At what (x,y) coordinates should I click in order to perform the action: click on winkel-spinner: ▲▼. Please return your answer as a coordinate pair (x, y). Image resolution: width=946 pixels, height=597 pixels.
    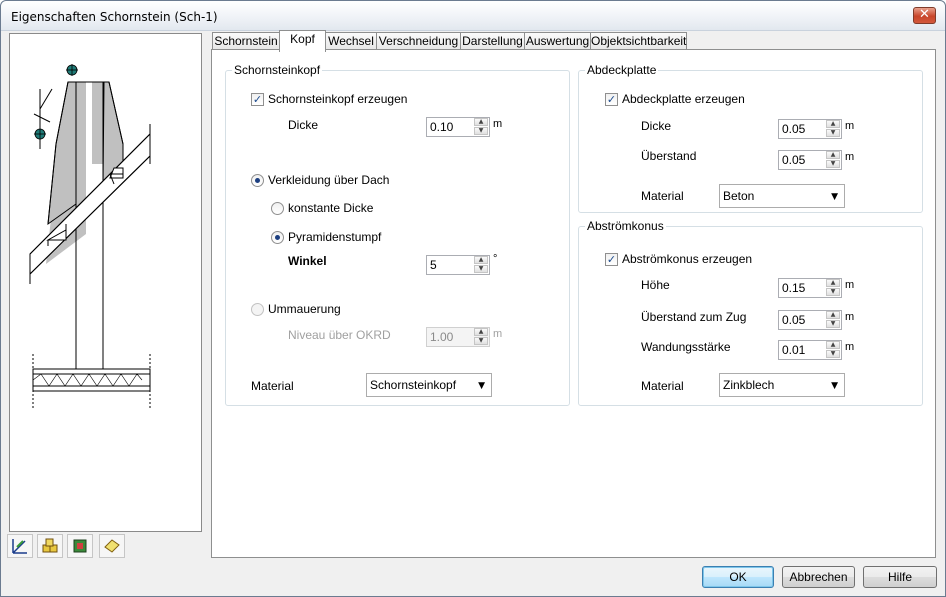
    Looking at the image, I should click on (458, 265).